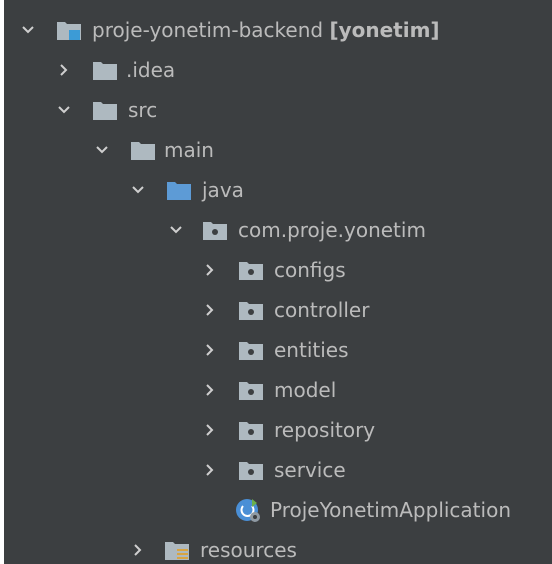 The height and width of the screenshot is (564, 552). I want to click on tree-node-label: ProjeYonetimApplication, so click(390, 510).